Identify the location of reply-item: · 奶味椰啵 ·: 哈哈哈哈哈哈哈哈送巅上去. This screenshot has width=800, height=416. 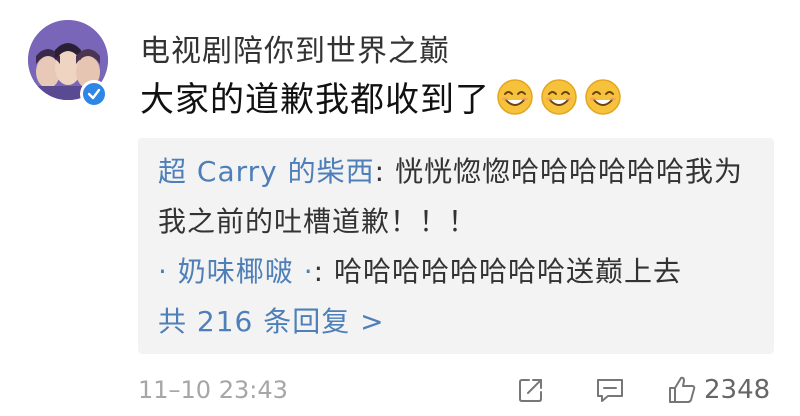
(420, 270).